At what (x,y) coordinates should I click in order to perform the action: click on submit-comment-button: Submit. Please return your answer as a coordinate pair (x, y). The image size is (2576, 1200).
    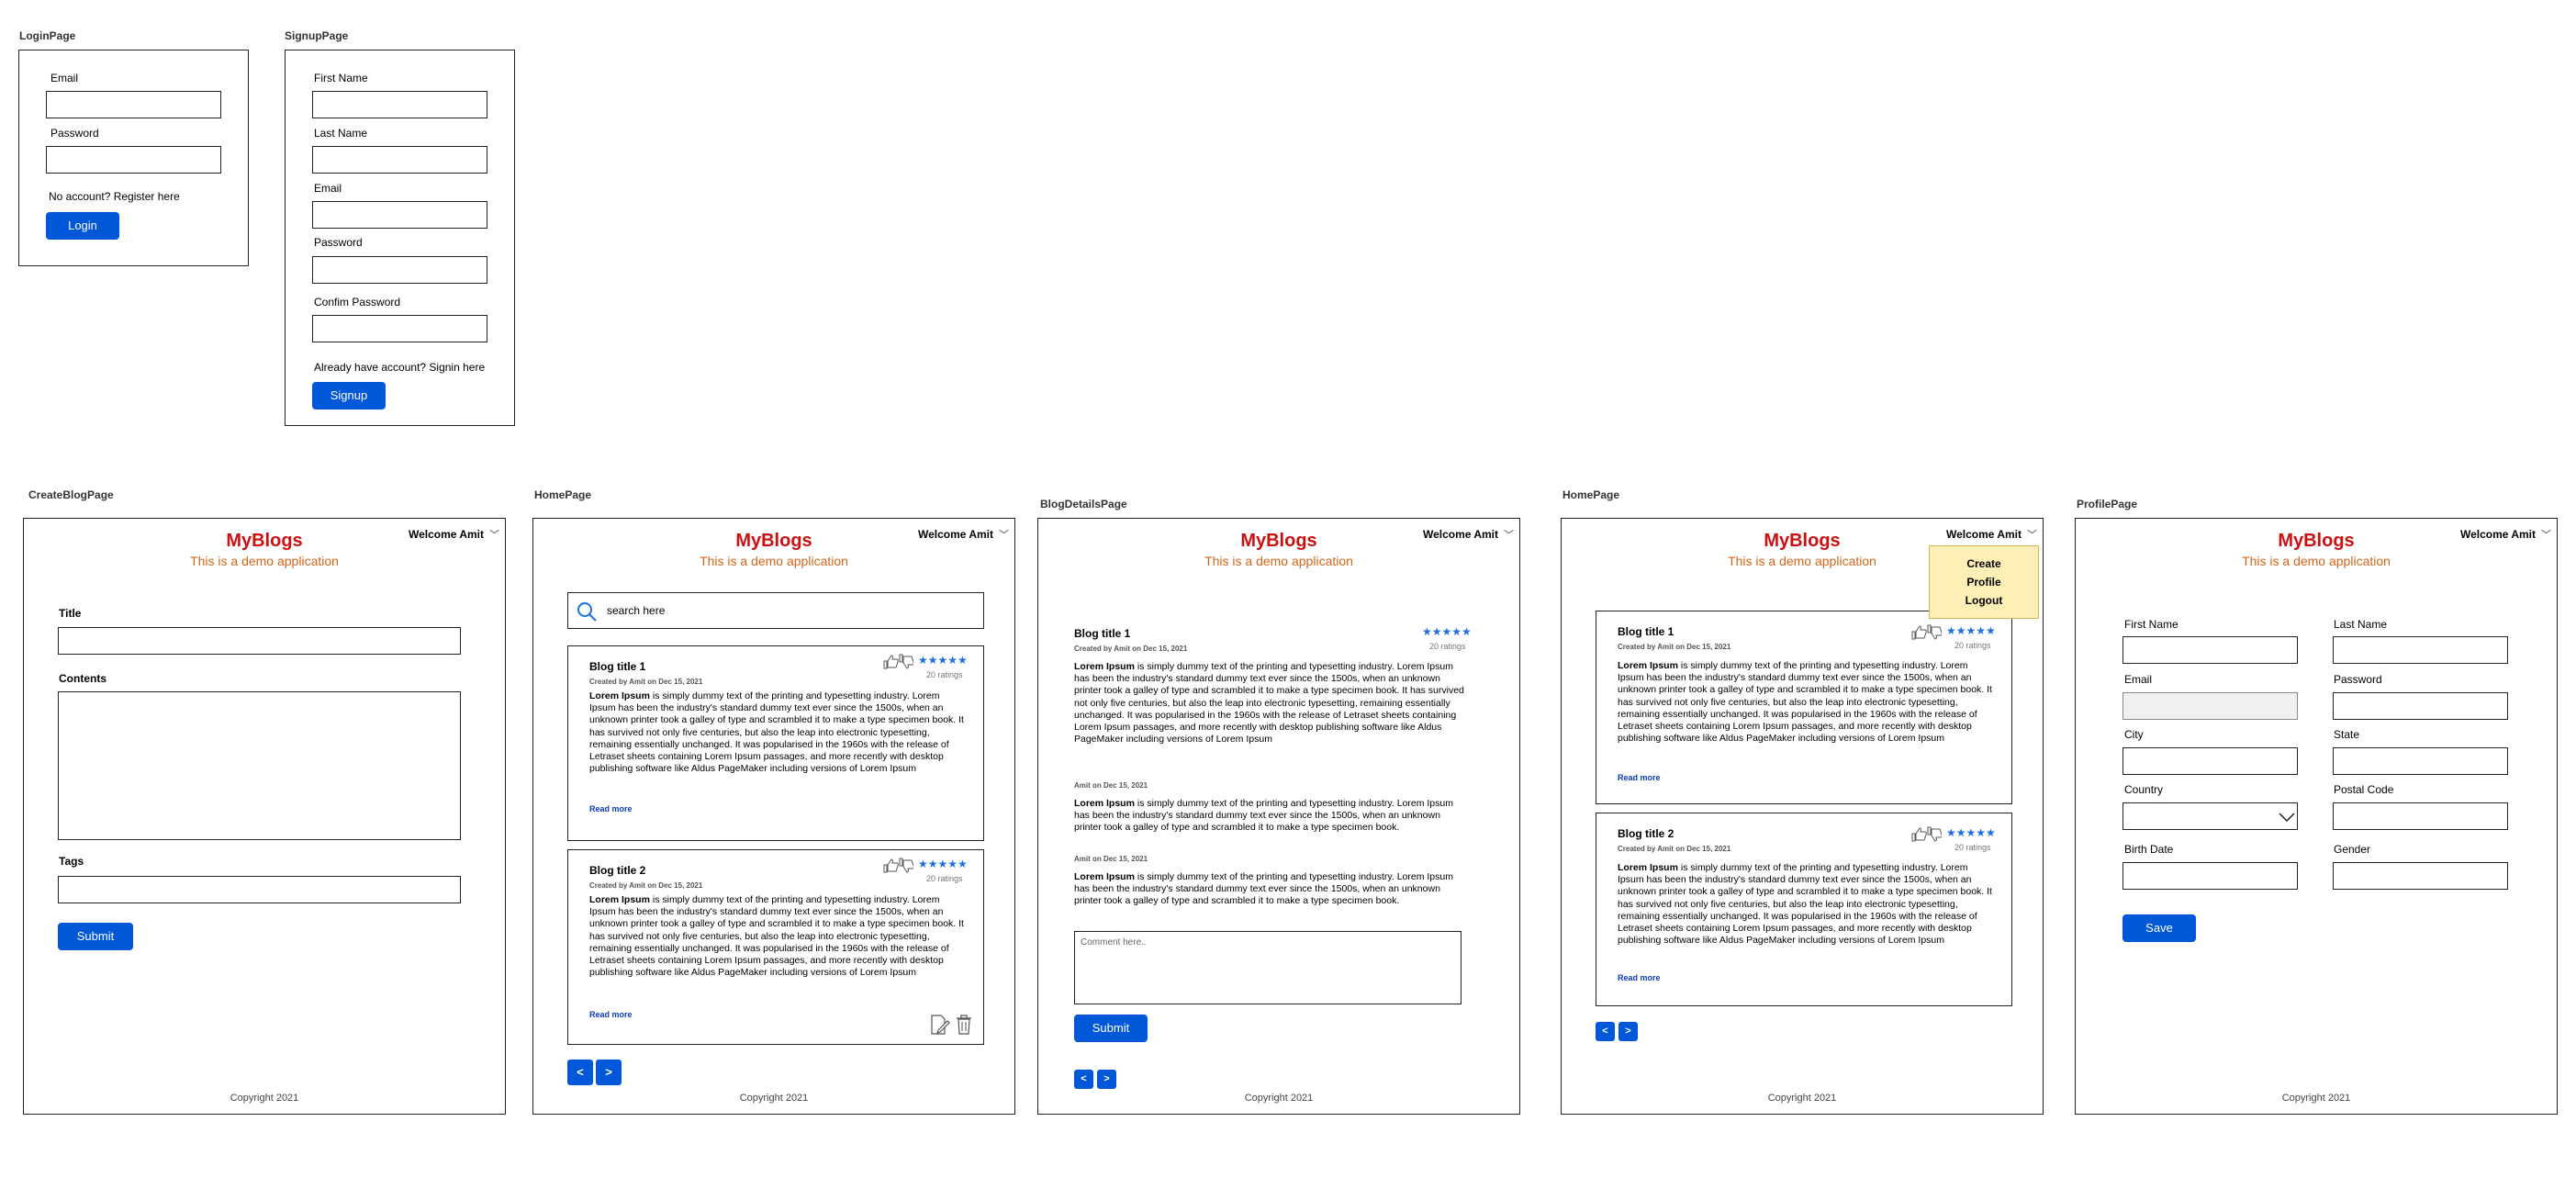
    Looking at the image, I should click on (1111, 1028).